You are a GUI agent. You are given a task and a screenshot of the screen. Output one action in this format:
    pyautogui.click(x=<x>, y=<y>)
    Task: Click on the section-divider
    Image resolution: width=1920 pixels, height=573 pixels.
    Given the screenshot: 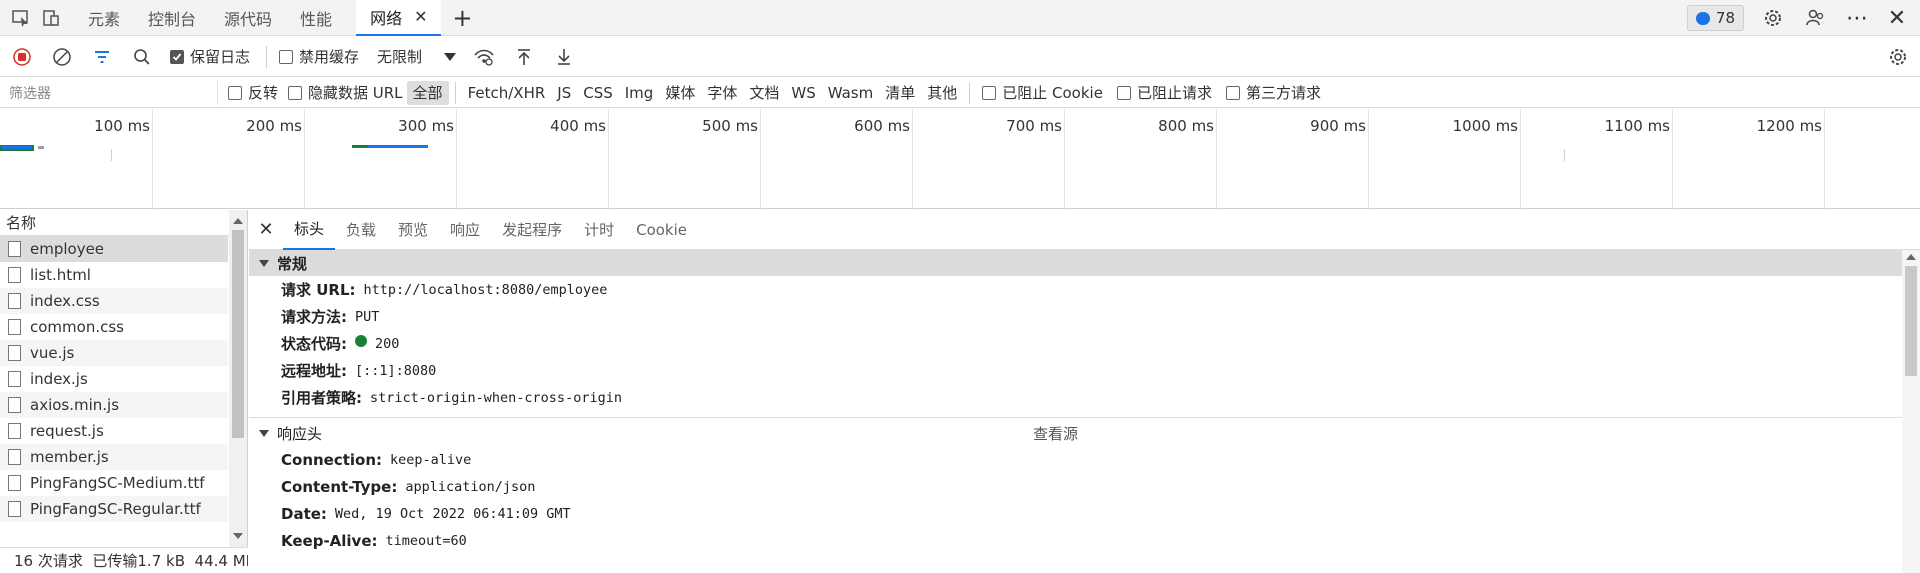 What is the action you would take?
    pyautogui.click(x=1075, y=417)
    